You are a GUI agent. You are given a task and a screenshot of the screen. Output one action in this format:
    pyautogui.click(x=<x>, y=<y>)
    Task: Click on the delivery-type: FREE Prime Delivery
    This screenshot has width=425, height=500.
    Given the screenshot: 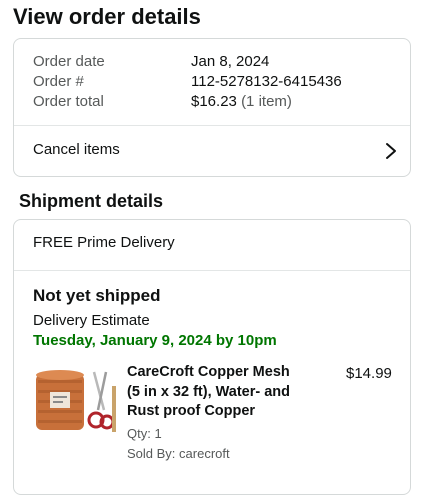 What is the action you would take?
    pyautogui.click(x=104, y=242)
    